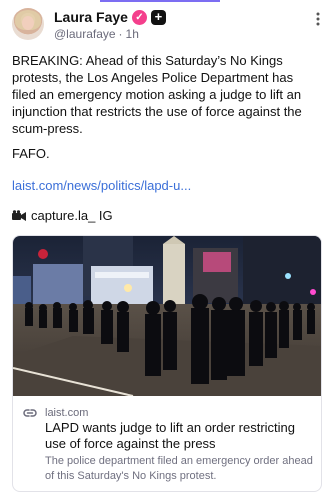 This screenshot has width=334, height=500. Describe the element at coordinates (167, 25) in the screenshot. I see `post-header: Laura Faye ✓ + @laurafaye · 1h` at that location.